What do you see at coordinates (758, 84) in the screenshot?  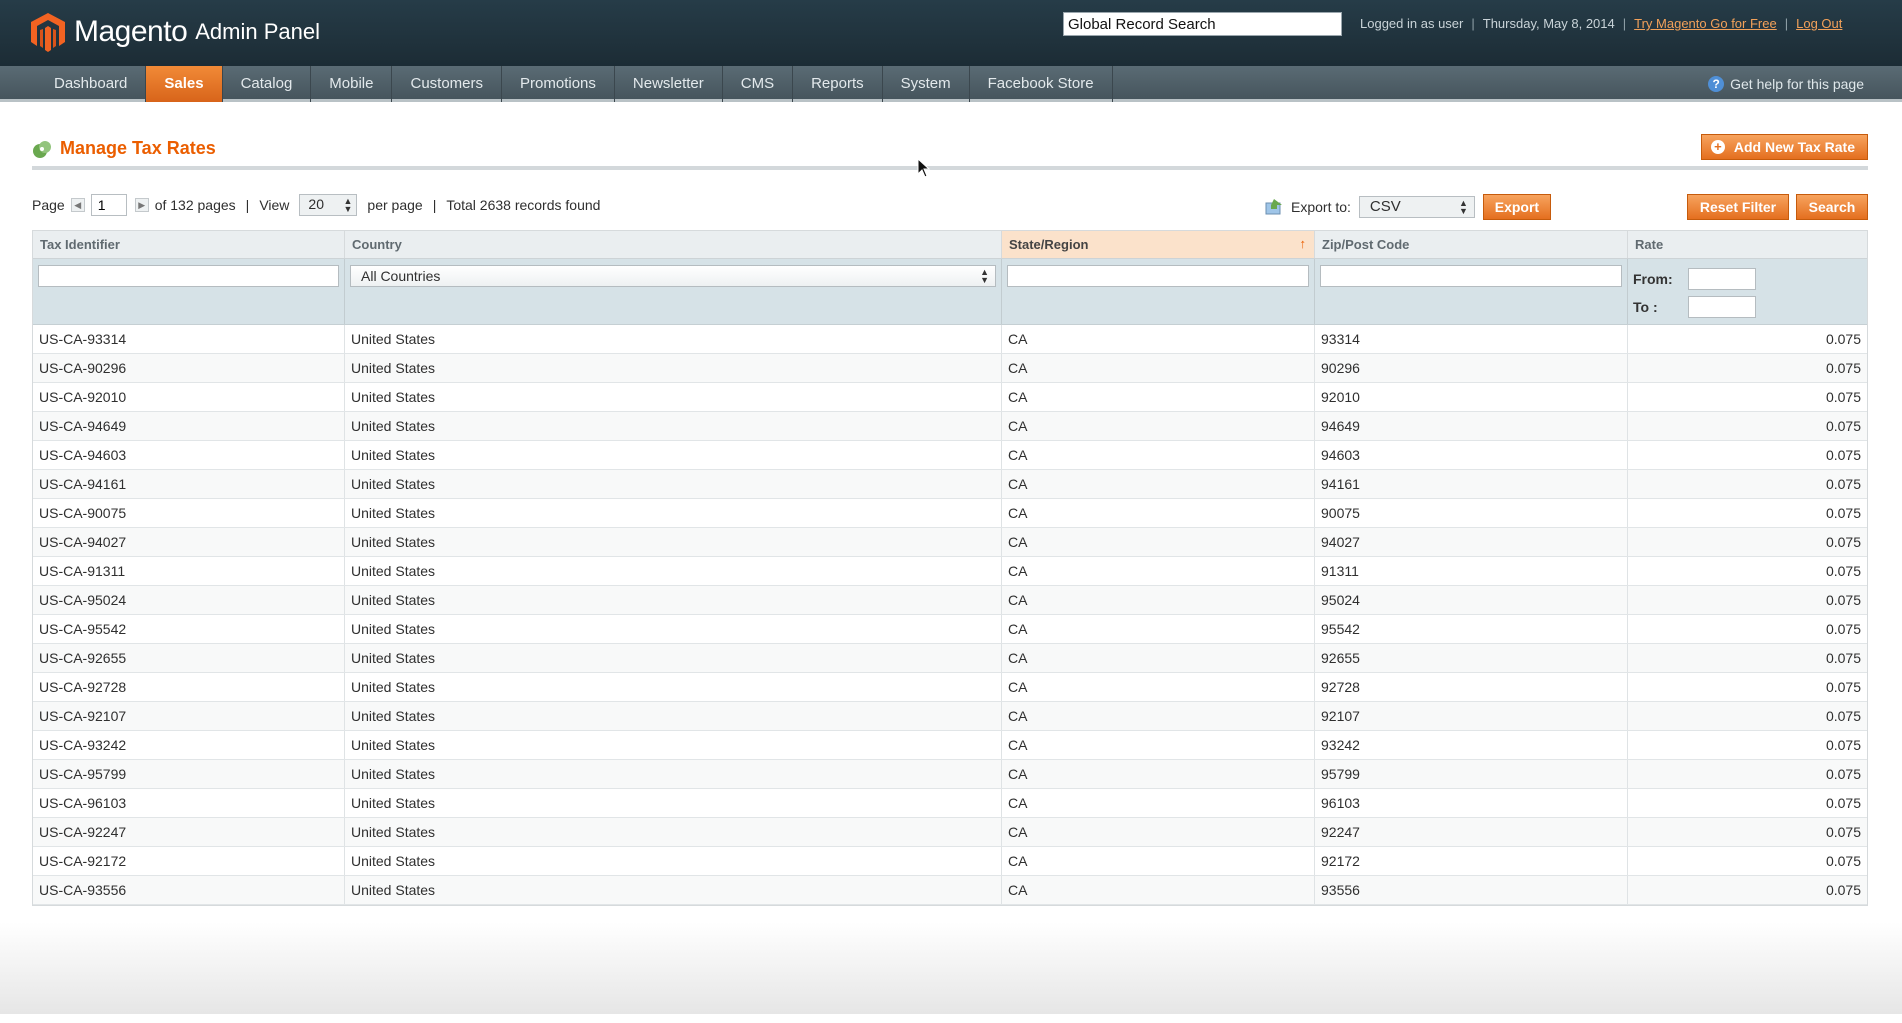 I see `nav-item-cms: CMS` at bounding box center [758, 84].